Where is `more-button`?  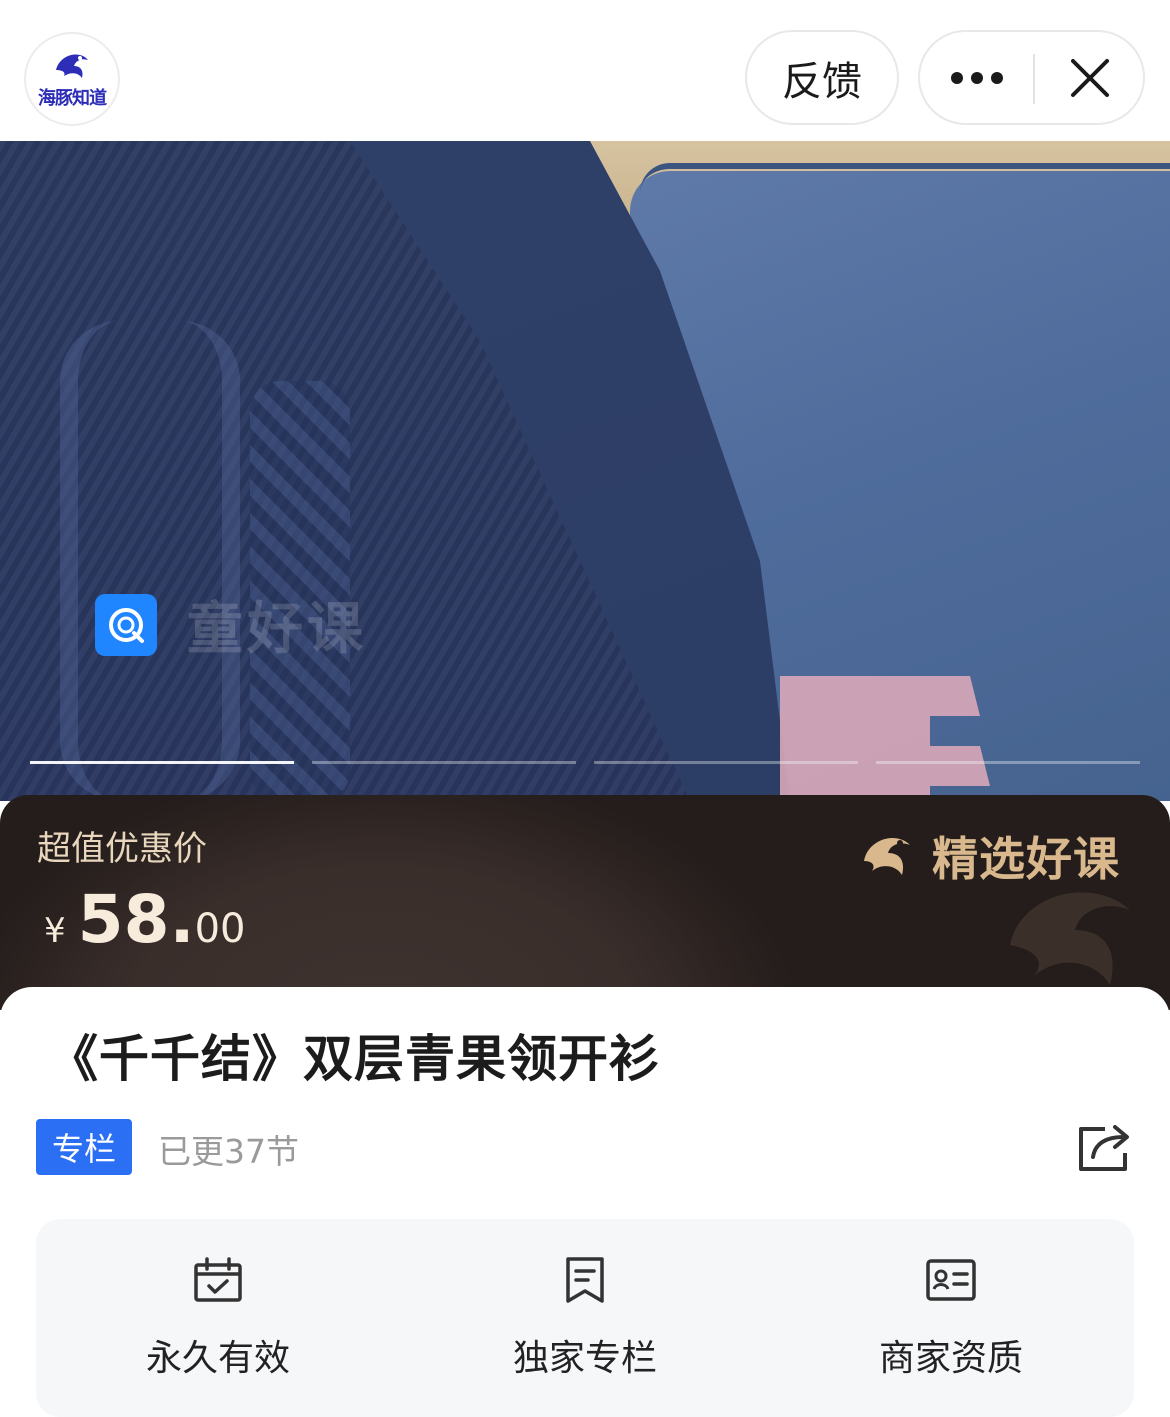
more-button is located at coordinates (976, 77).